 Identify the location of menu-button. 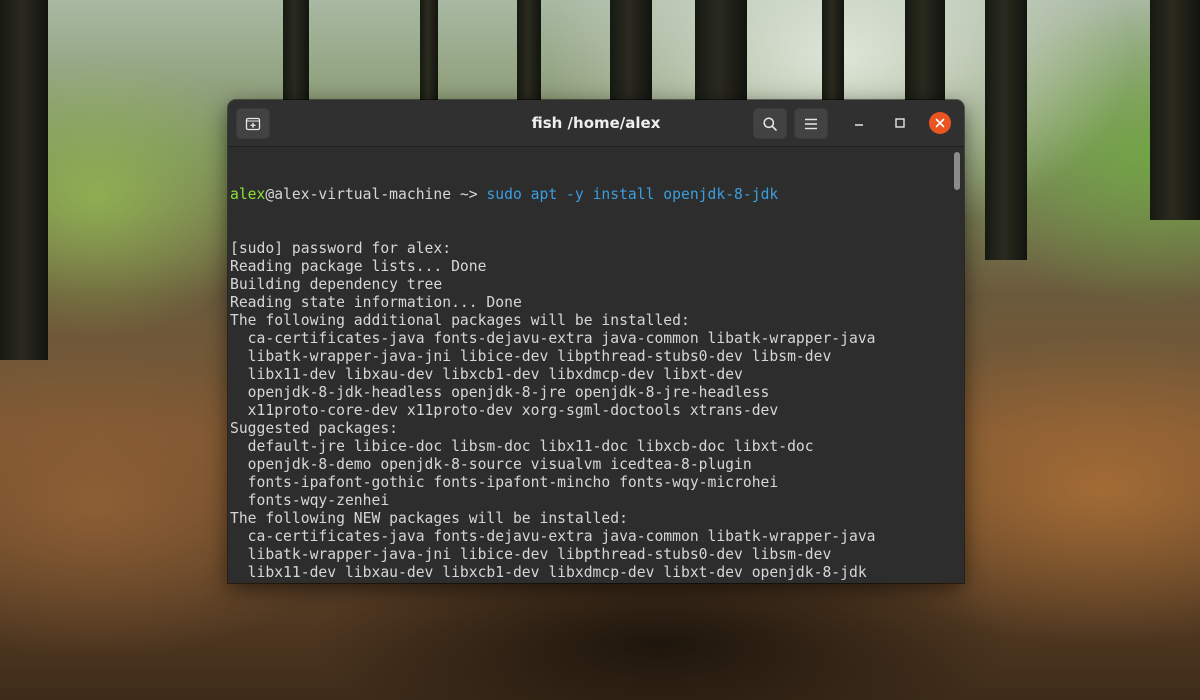
(811, 123).